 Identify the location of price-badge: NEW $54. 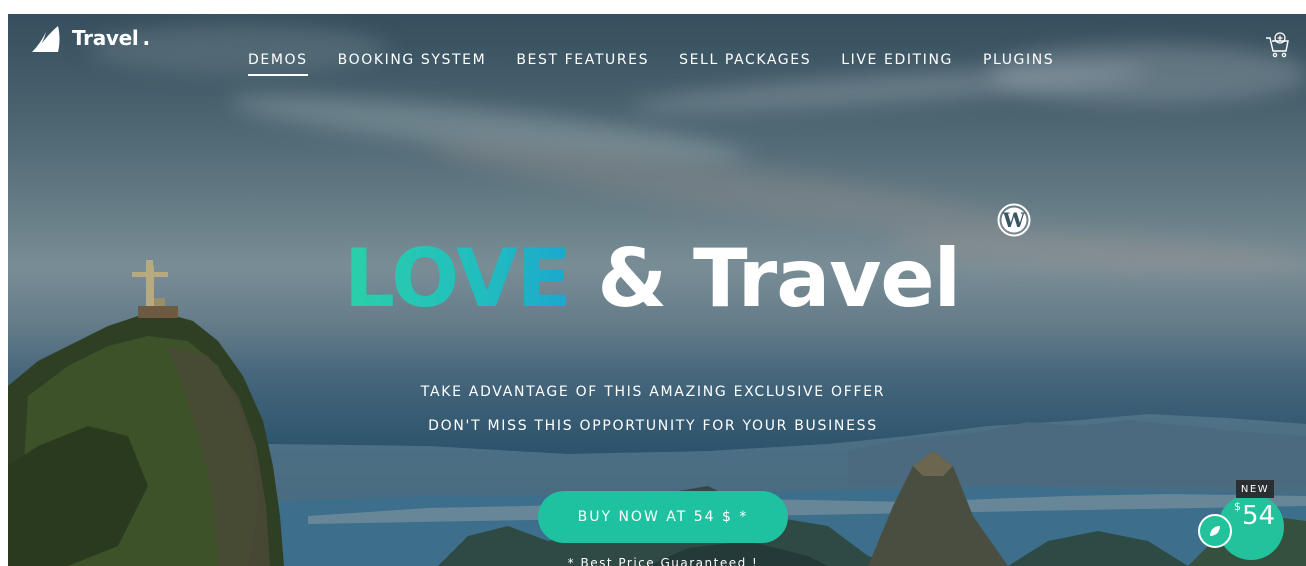
(1246, 523).